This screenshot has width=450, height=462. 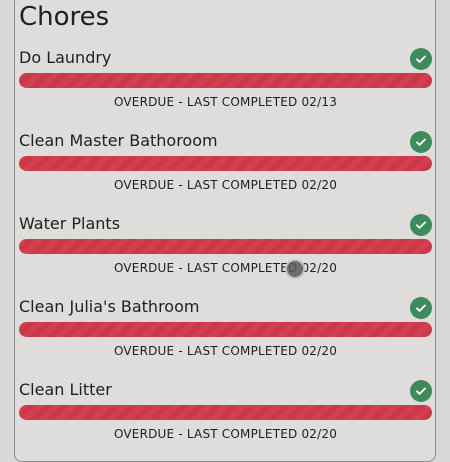 I want to click on chore-name: Clean Master Bathoroom, so click(x=118, y=140).